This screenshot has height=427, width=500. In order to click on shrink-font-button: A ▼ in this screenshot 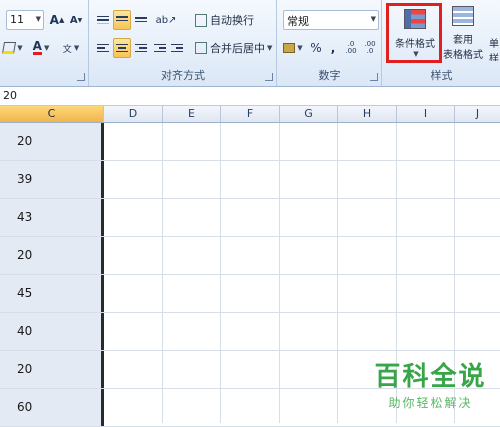, I will do `click(76, 20)`.